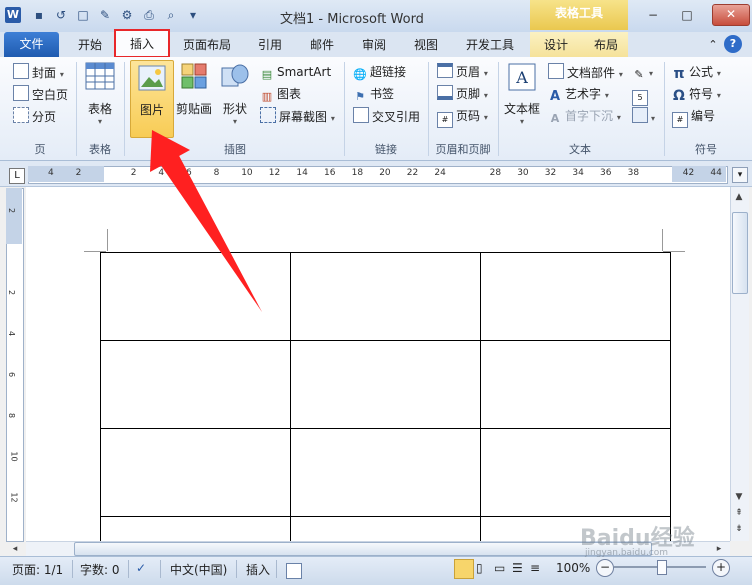 This screenshot has height=585, width=752. What do you see at coordinates (643, 116) in the screenshot?
I see `object-icon: ▾` at bounding box center [643, 116].